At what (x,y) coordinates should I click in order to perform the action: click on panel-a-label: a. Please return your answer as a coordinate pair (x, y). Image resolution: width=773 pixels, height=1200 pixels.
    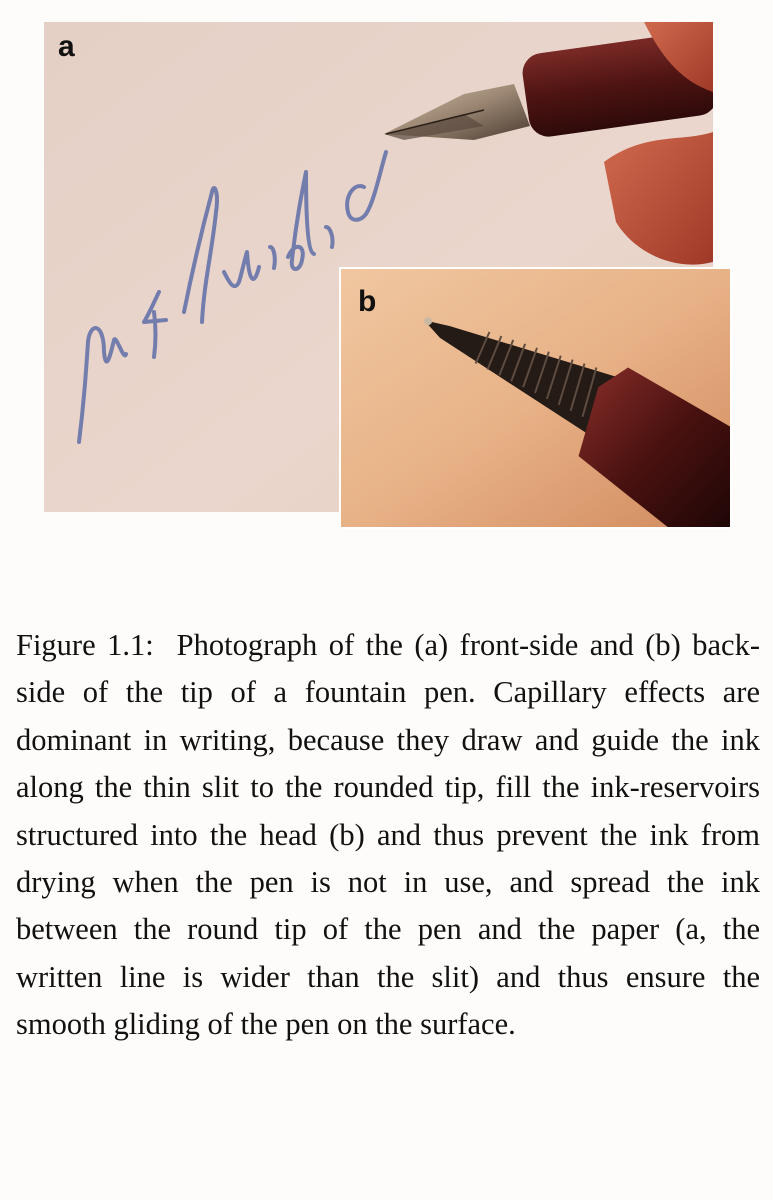
    Looking at the image, I should click on (66, 46).